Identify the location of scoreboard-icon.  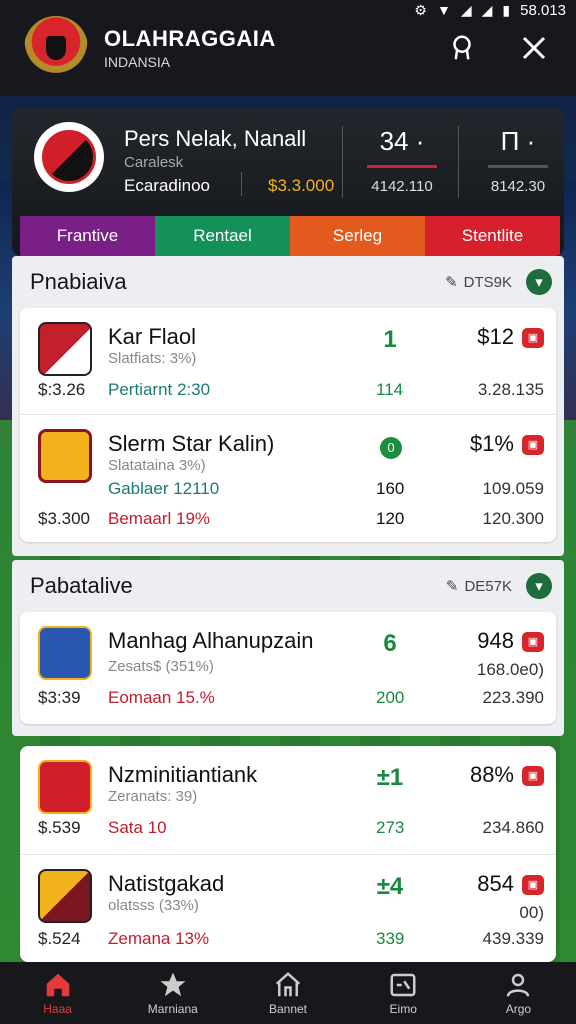
(403, 985).